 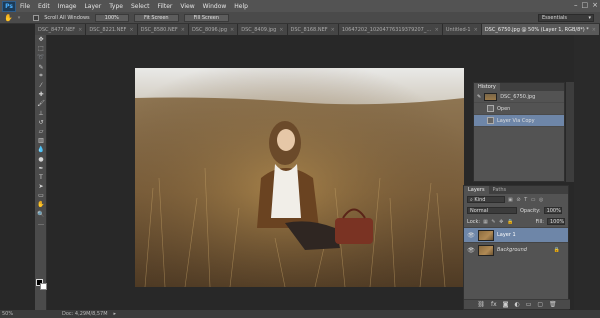 I want to click on filter-value: Kind, so click(x=480, y=199).